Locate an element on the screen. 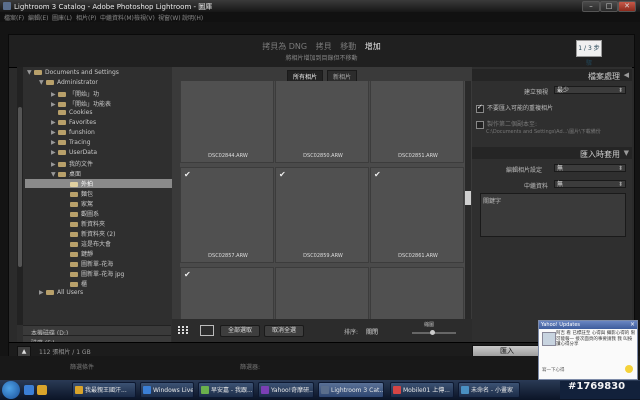  tree-folder-item: 麵包 is located at coordinates (78, 193).